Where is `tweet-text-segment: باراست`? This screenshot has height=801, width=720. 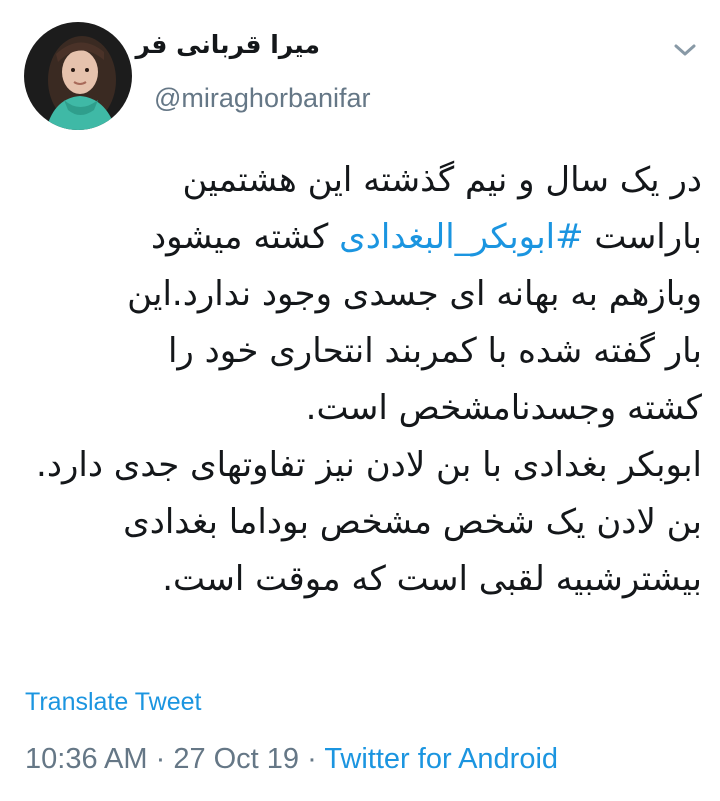
tweet-text-segment: باراست is located at coordinates (642, 237).